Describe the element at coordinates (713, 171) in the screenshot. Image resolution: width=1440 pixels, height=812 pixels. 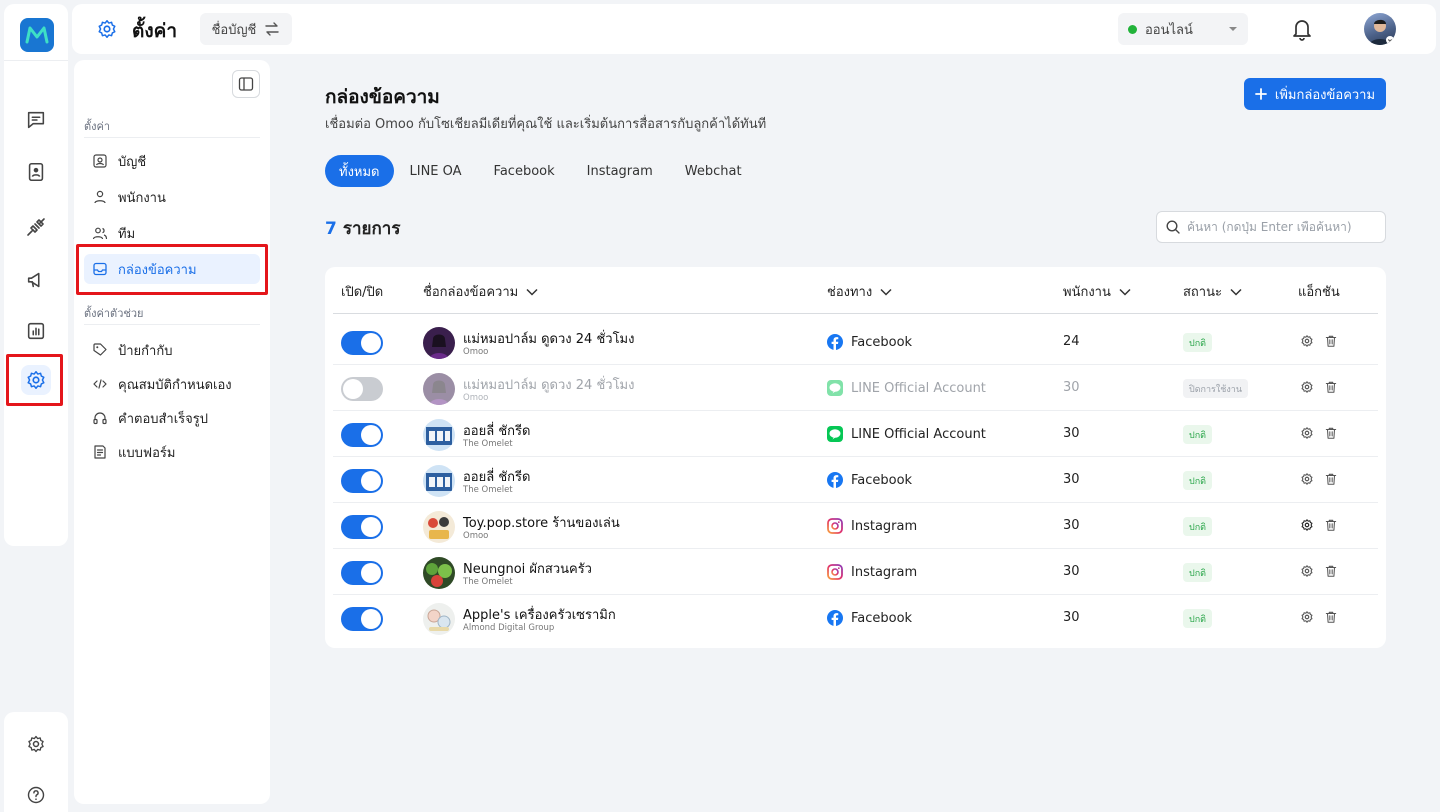
I see `tab-webchat: Webchat` at that location.